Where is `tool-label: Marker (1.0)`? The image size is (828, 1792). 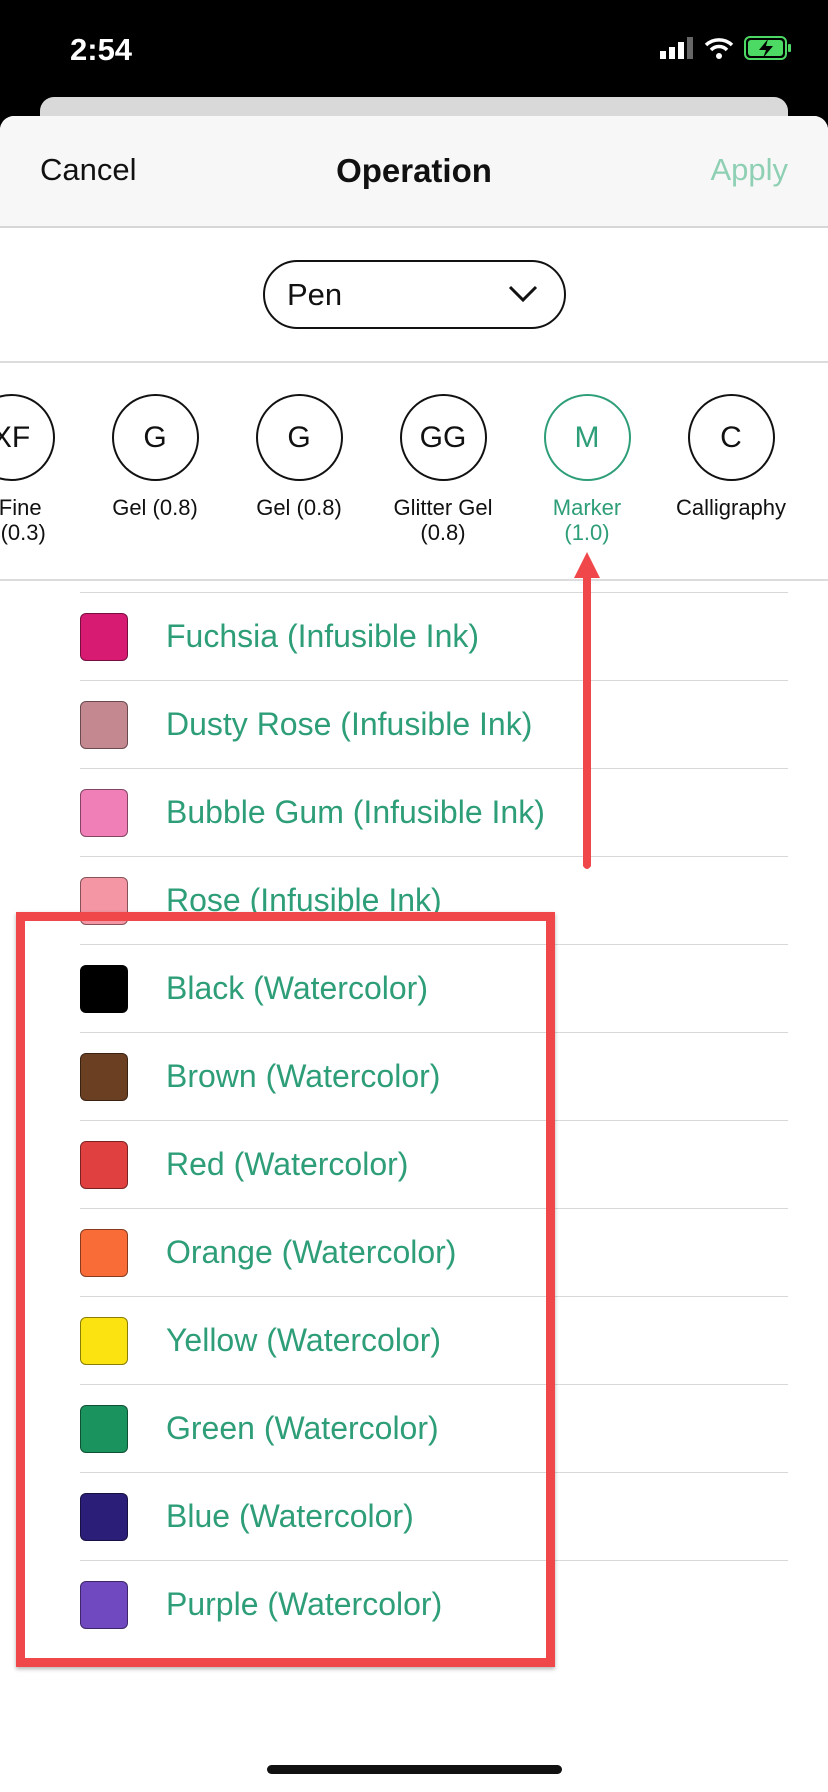 tool-label: Marker (1.0) is located at coordinates (587, 520).